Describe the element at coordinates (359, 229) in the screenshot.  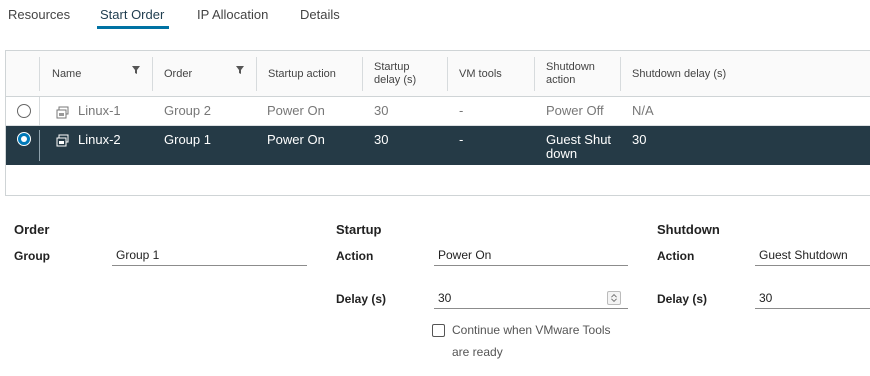
I see `startup-section-title: Startup` at that location.